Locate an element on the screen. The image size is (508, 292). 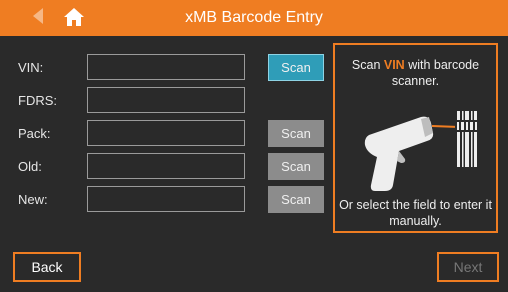
old-scan-button: Scan is located at coordinates (296, 166).